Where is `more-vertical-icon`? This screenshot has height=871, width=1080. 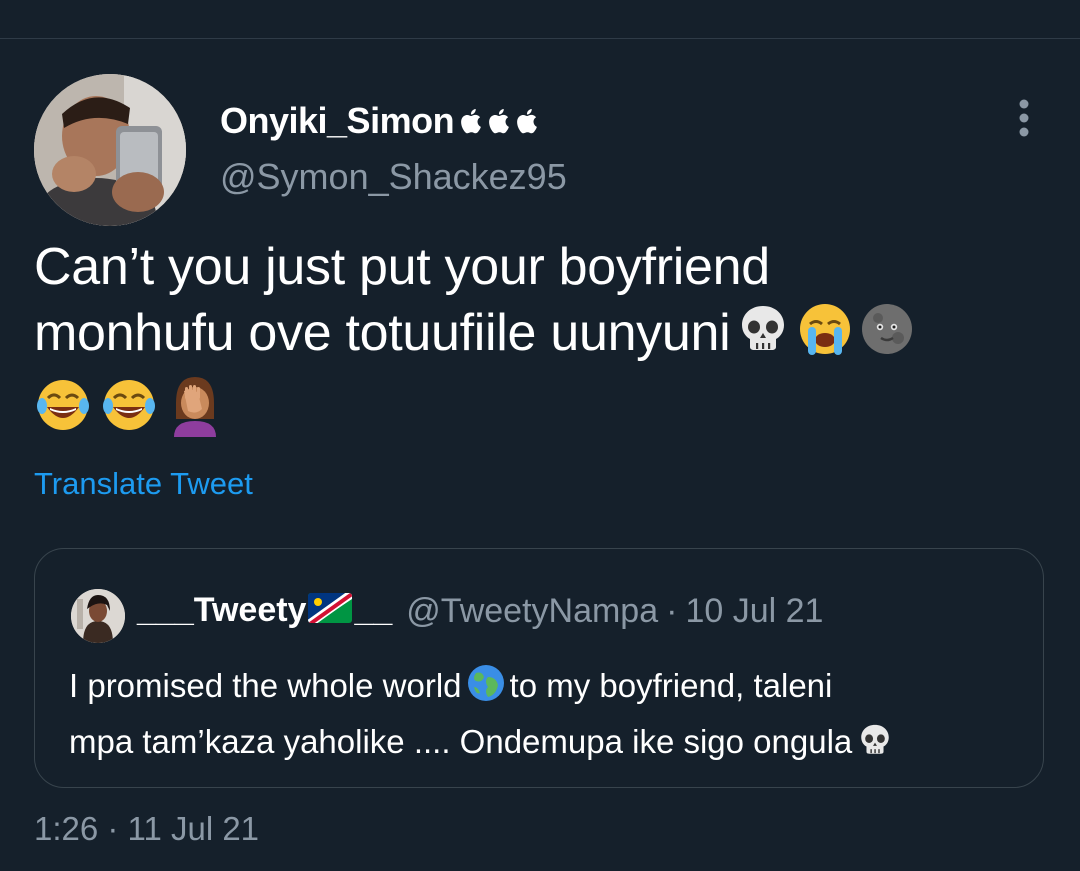
more-vertical-icon is located at coordinates (1024, 118).